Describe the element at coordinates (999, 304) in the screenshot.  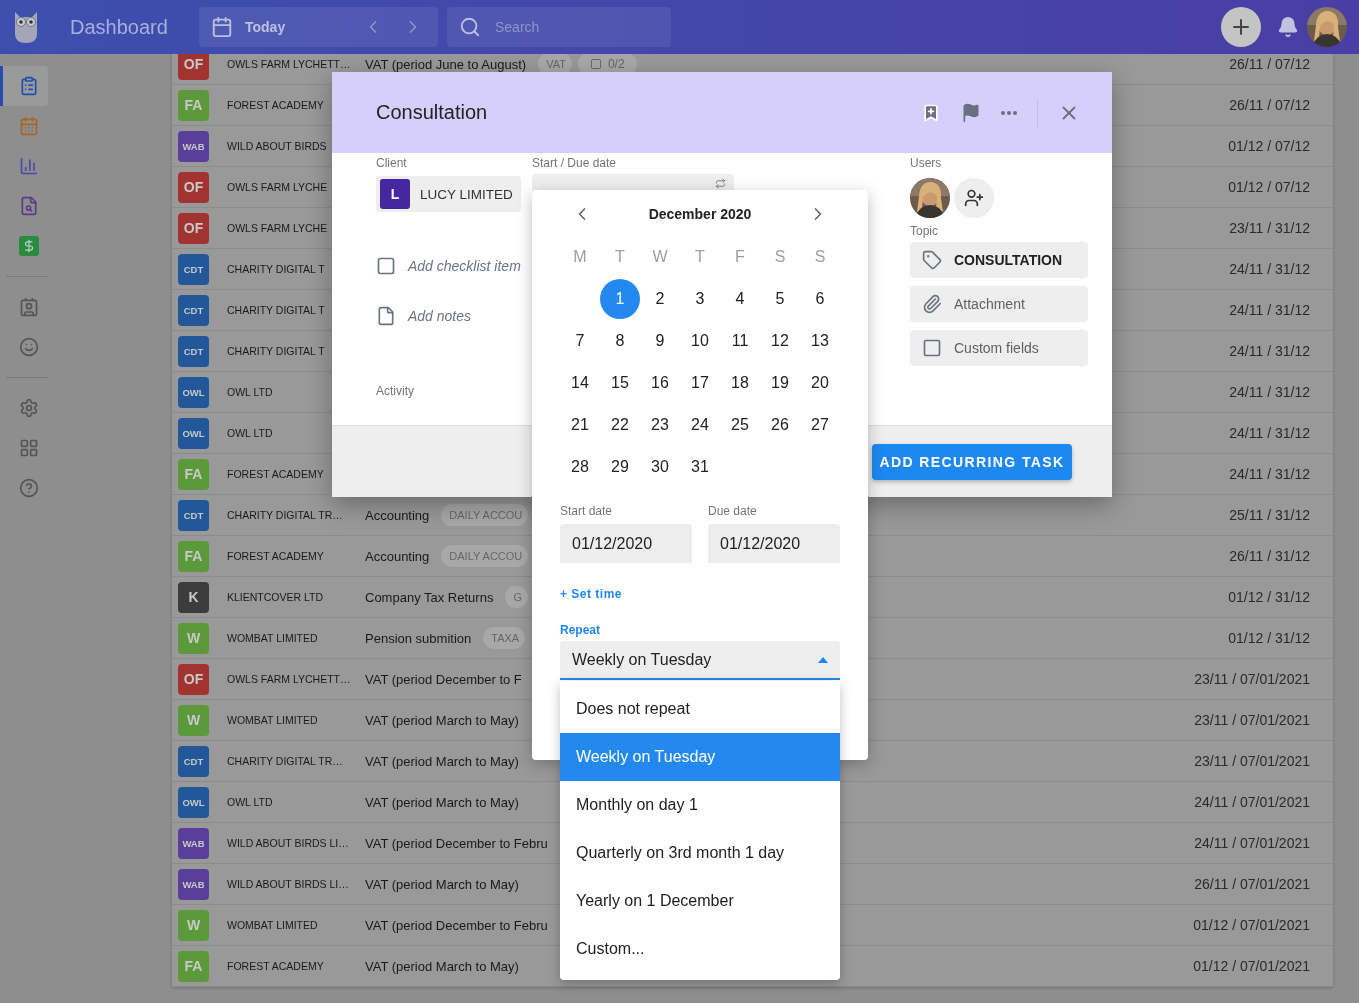
I see `attachment-button: Attachment` at that location.